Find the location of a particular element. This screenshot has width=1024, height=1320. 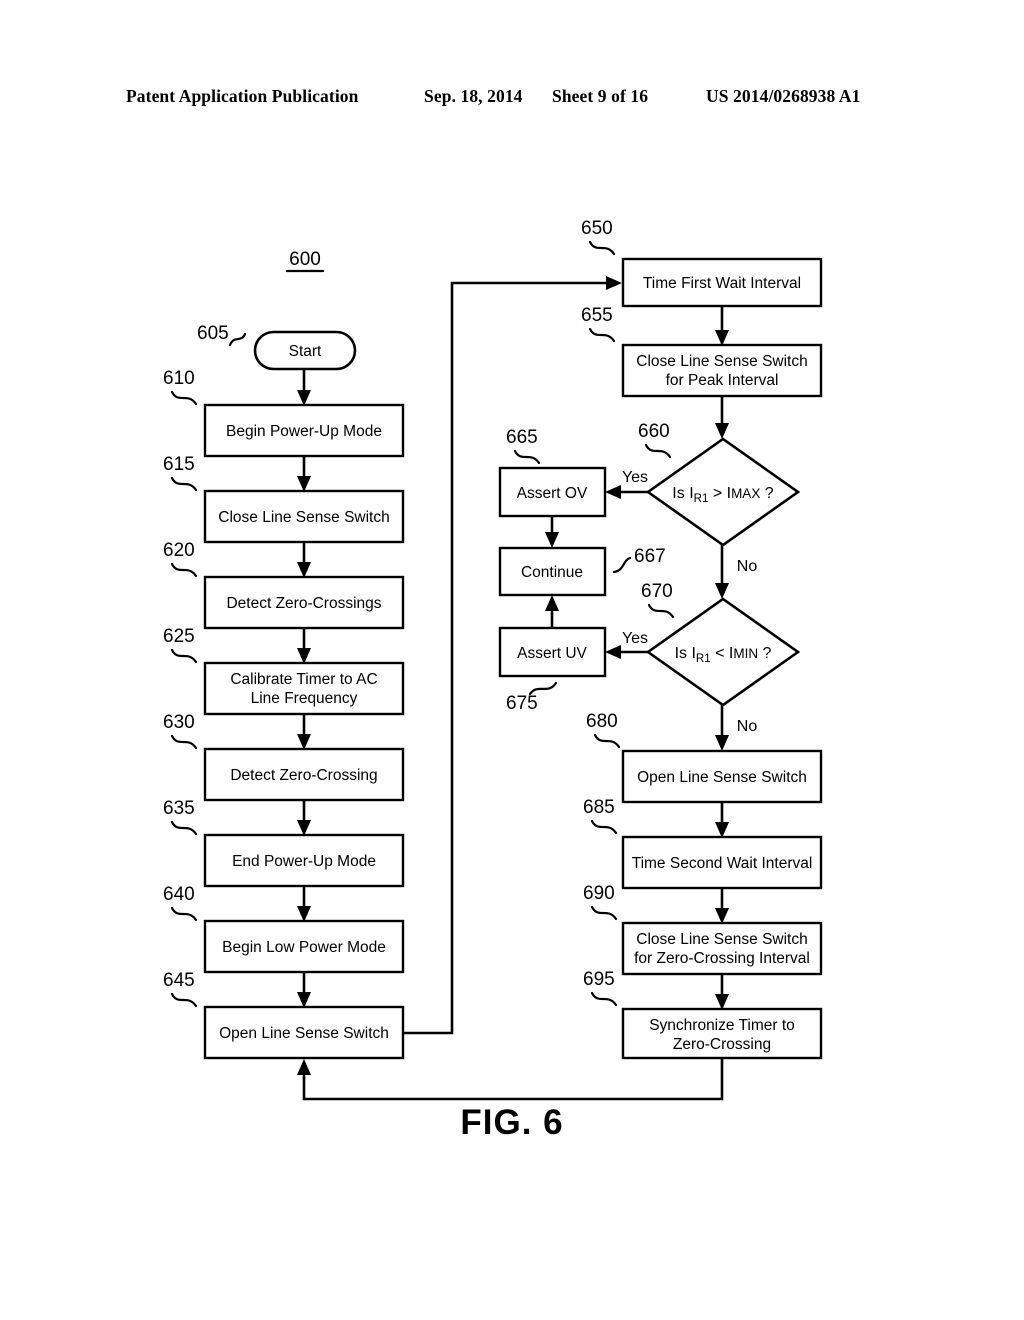

refnum-640-label: 640 is located at coordinates (179, 894).